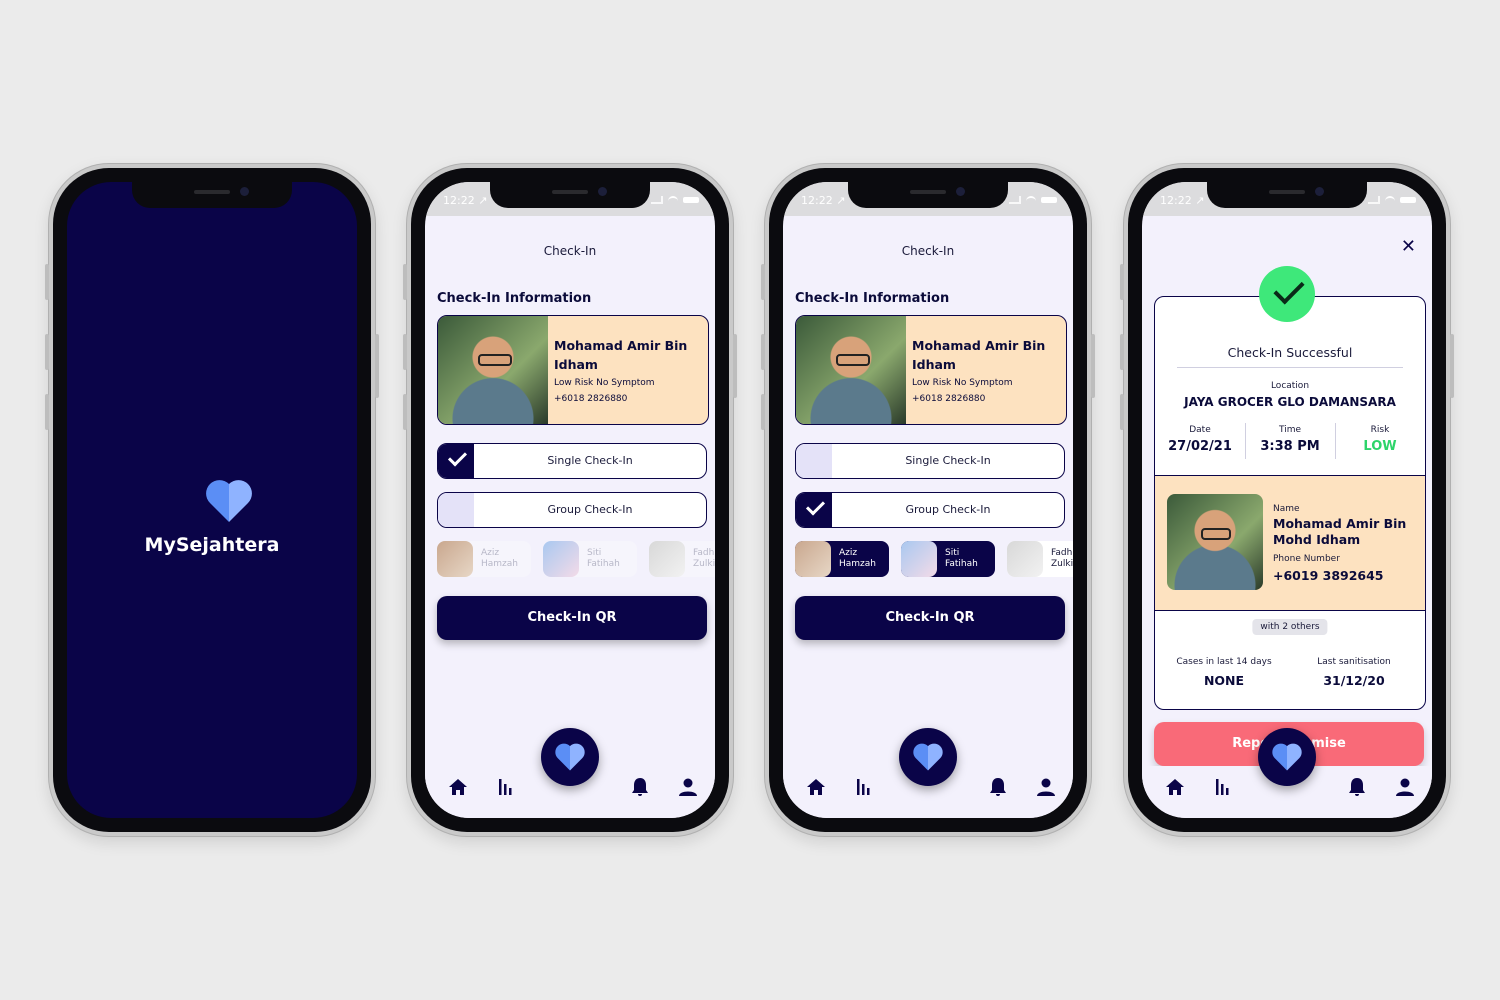 The height and width of the screenshot is (1000, 1500). I want to click on person-phone: +6019 3892645, so click(1328, 575).